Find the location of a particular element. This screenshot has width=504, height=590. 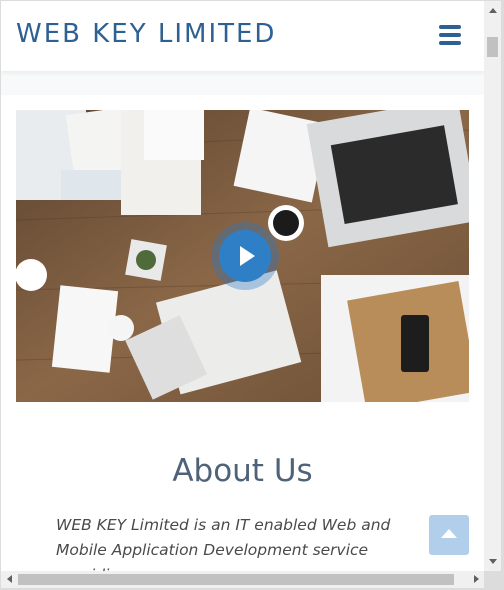

vertical-scroll-thumb is located at coordinates (492, 47).